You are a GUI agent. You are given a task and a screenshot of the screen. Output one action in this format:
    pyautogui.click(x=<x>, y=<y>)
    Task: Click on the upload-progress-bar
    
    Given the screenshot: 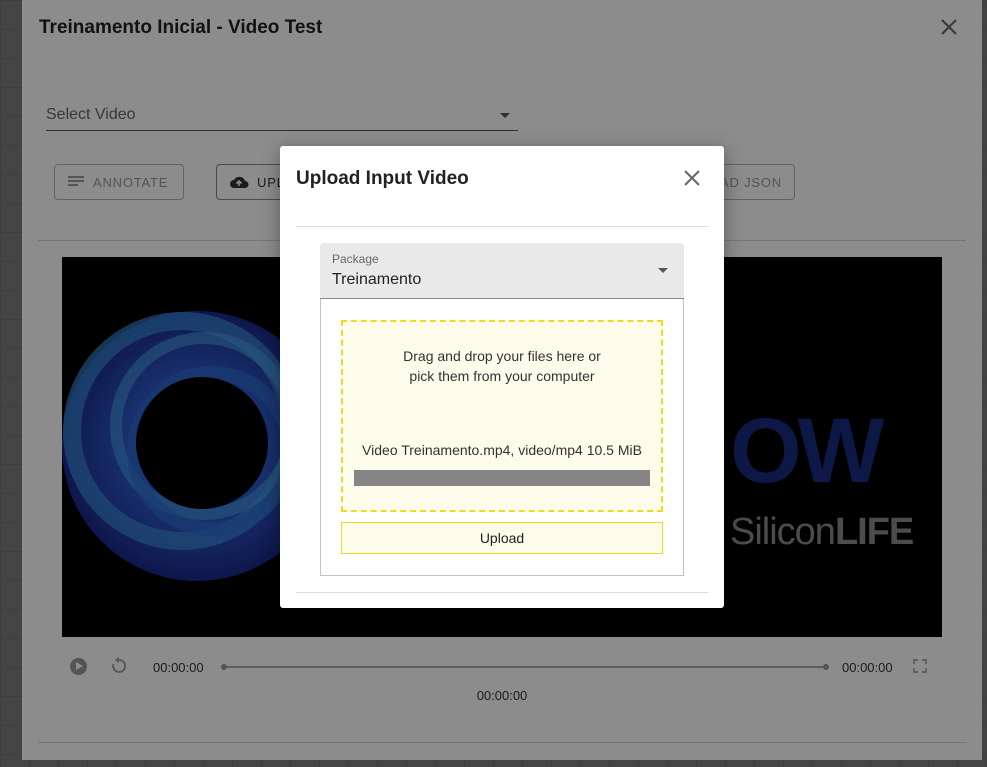 What is the action you would take?
    pyautogui.click(x=502, y=478)
    